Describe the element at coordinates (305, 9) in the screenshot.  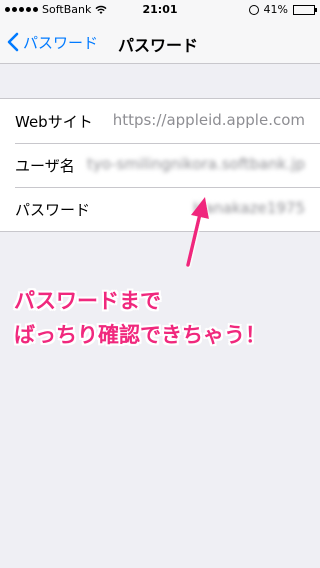
I see `battery-icon` at that location.